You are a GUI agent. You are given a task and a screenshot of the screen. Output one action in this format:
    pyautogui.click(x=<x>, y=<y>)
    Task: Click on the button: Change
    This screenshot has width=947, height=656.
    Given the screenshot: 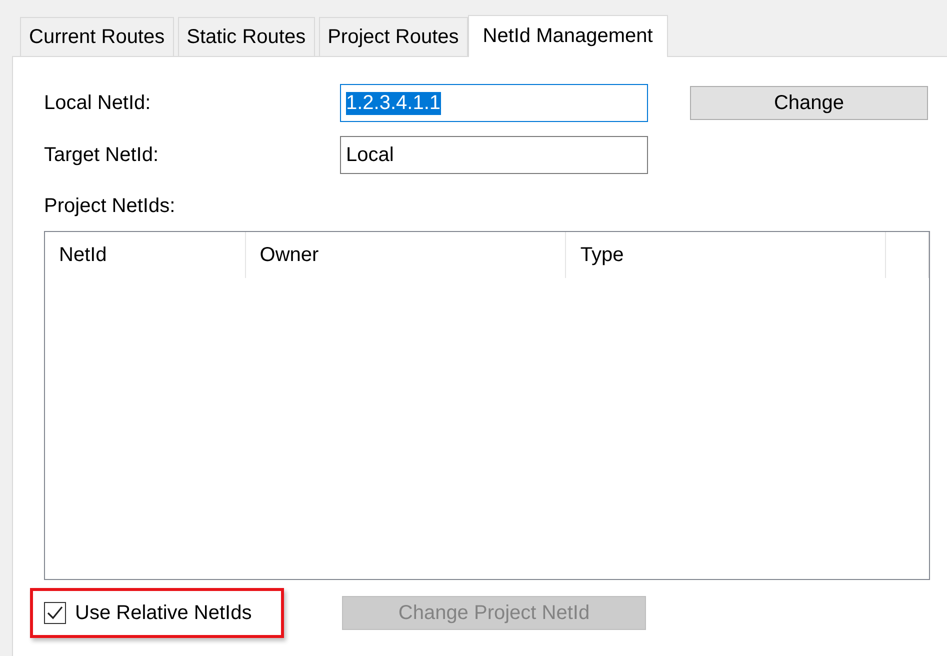 What is the action you would take?
    pyautogui.click(x=809, y=103)
    